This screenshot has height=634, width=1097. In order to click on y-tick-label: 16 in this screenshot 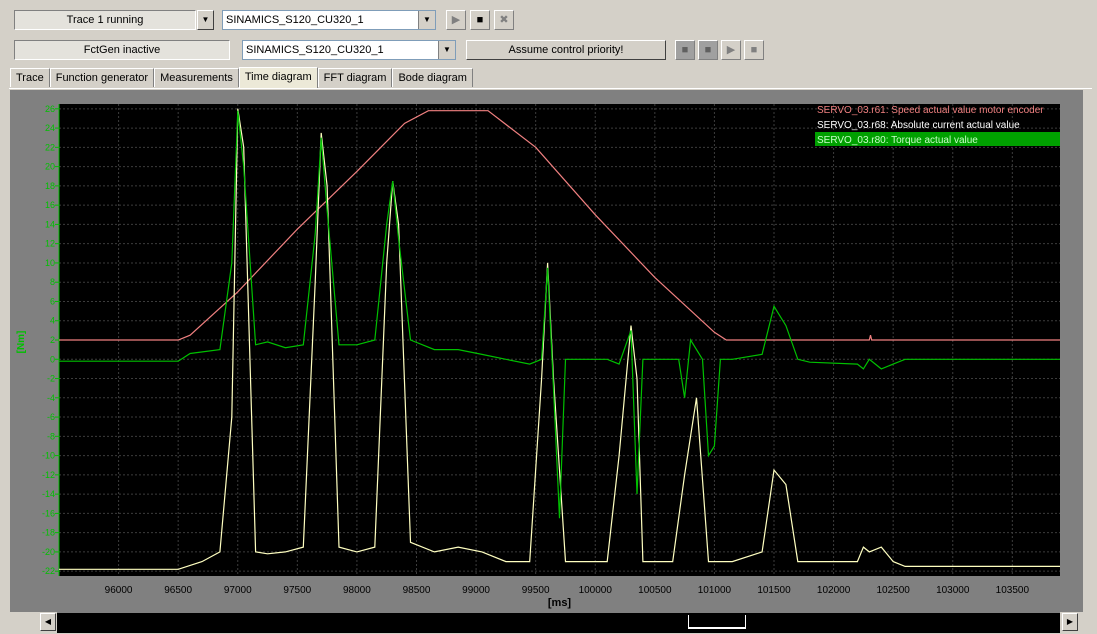, I will do `click(50, 205)`.